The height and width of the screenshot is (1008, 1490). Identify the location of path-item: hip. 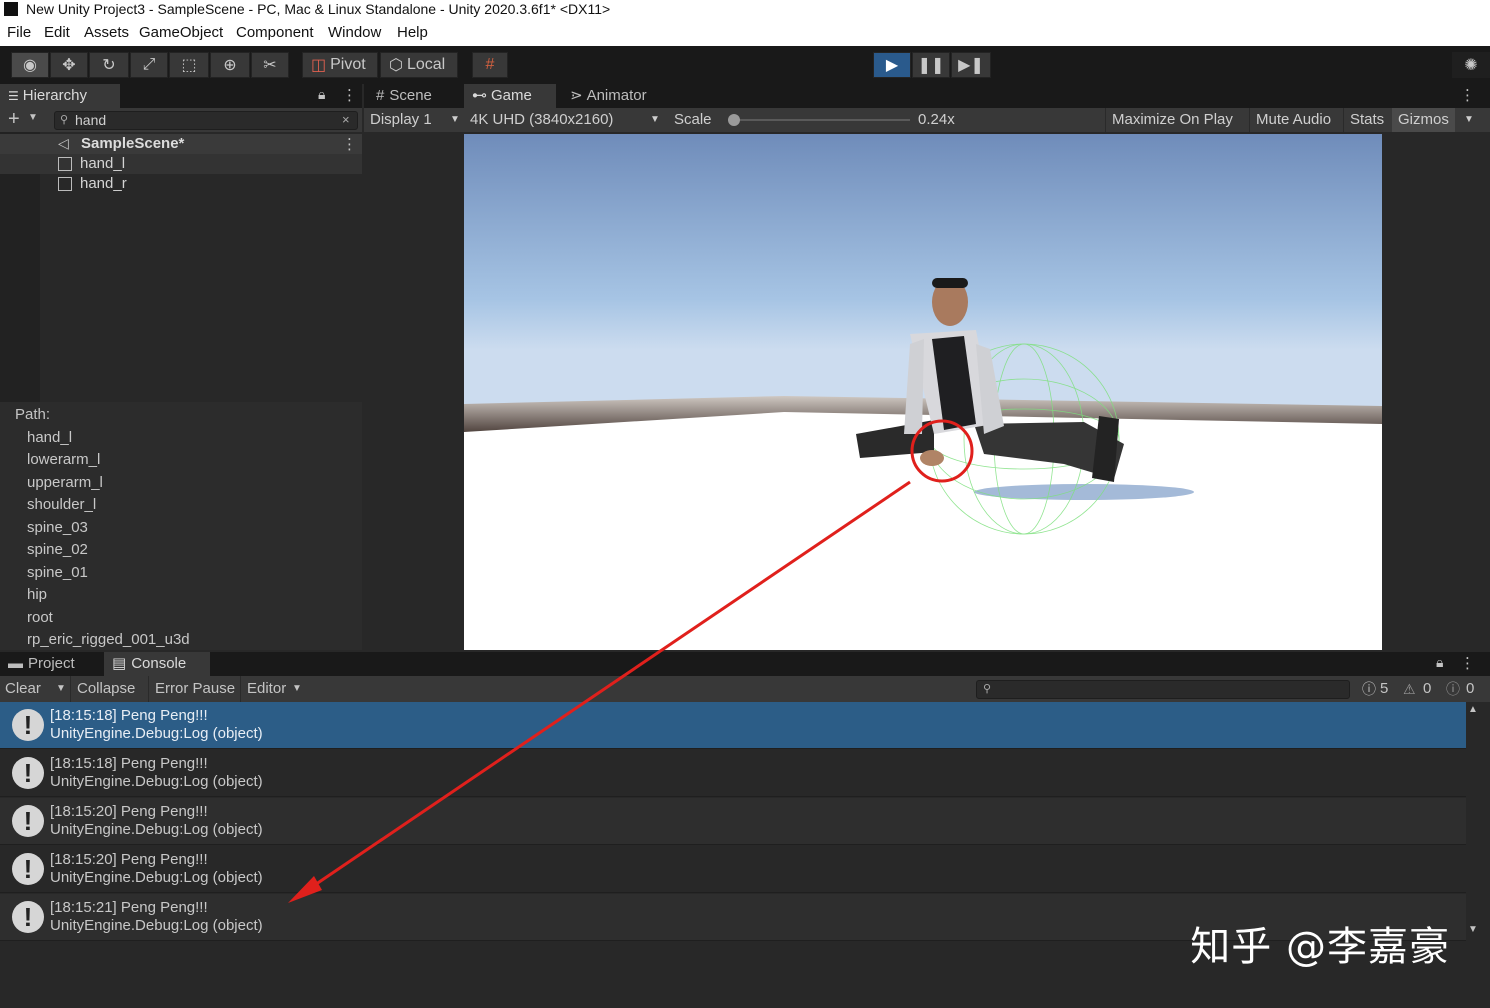
(37, 594).